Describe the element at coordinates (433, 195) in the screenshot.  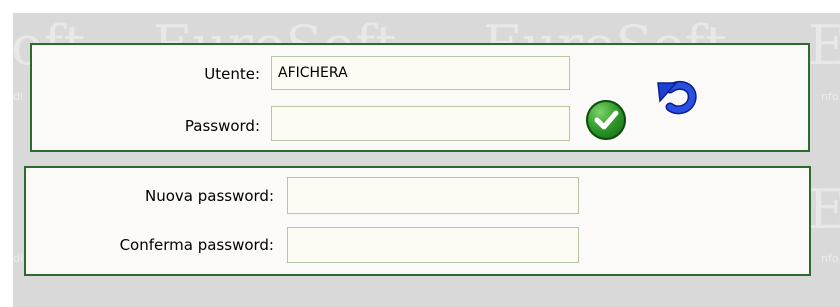
I see `new-password-input` at that location.